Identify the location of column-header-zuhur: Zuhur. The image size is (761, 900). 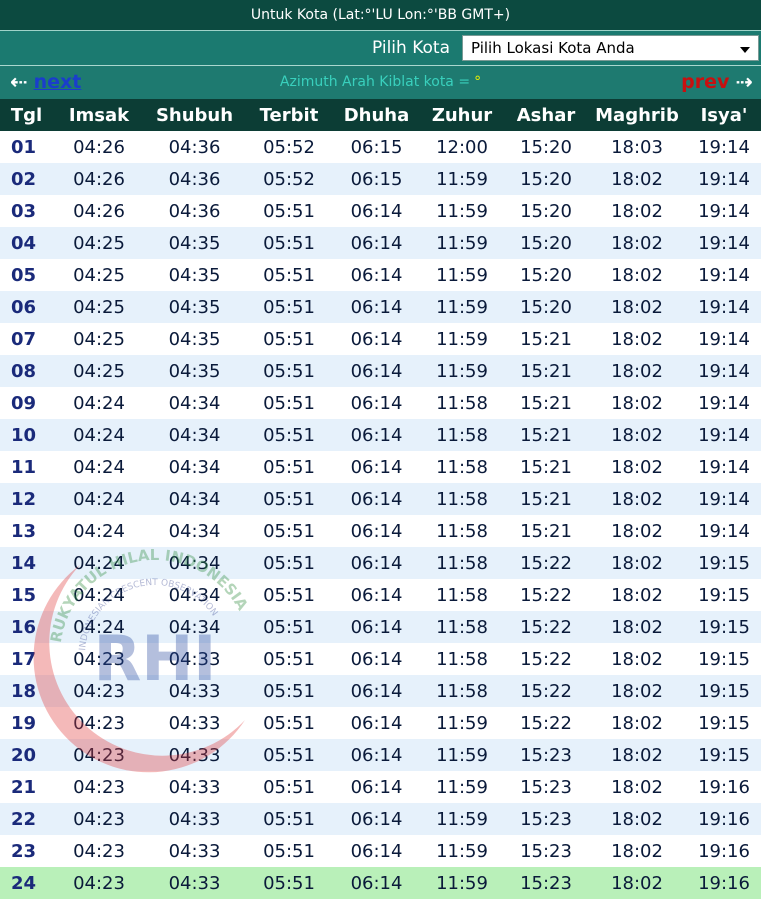
(462, 115).